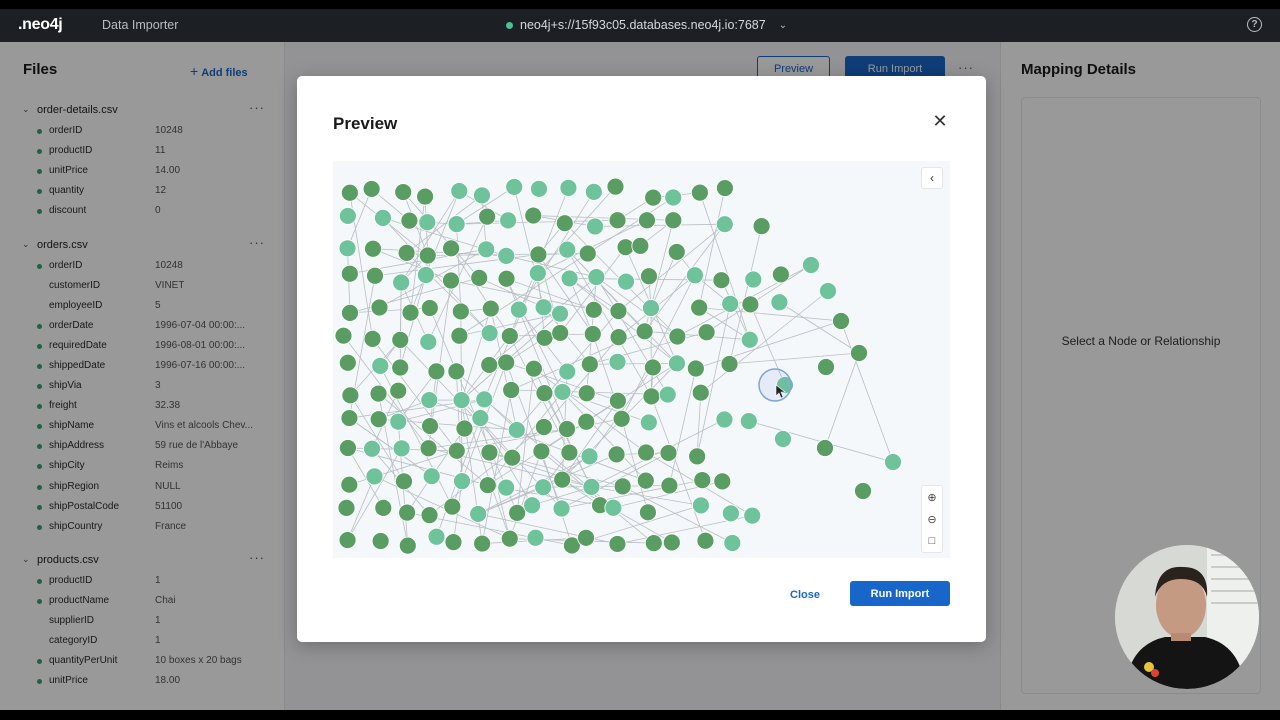  What do you see at coordinates (932, 178) in the screenshot?
I see `collapse-panel-icon: ‹` at bounding box center [932, 178].